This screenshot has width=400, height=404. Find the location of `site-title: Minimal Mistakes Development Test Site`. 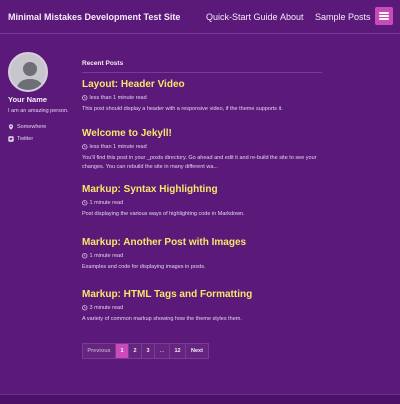

site-title: Minimal Mistakes Development Test Site is located at coordinates (94, 17).